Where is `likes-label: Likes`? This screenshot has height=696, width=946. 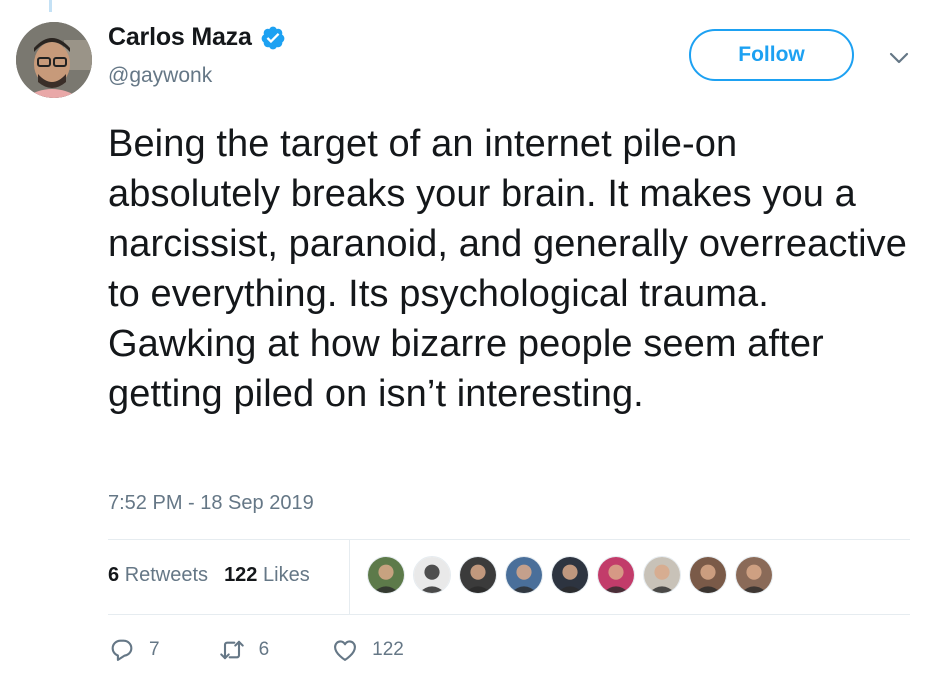
likes-label: Likes is located at coordinates (286, 575).